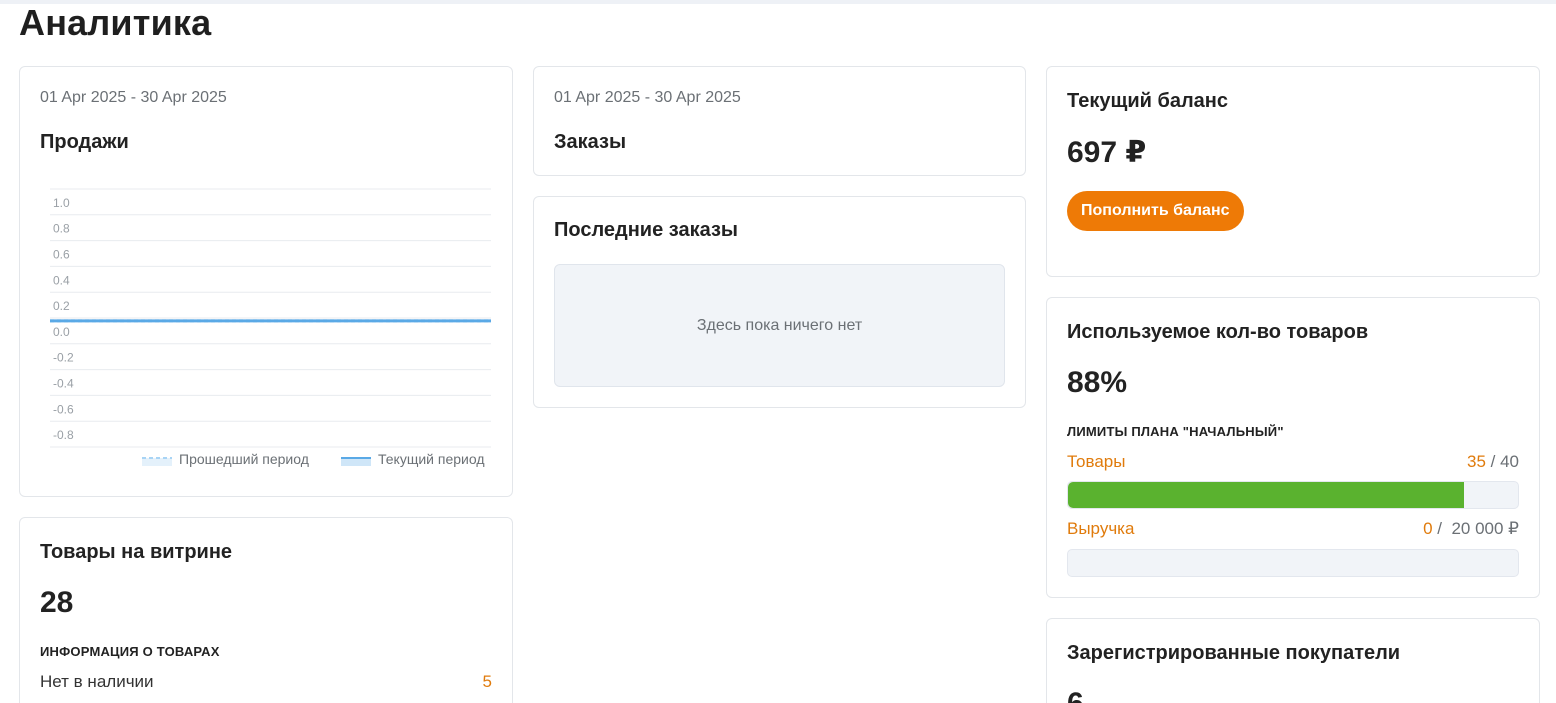  What do you see at coordinates (647, 98) in the screenshot?
I see `orders-date-range: 01 Apr 2025 - 30 Apr 2025` at bounding box center [647, 98].